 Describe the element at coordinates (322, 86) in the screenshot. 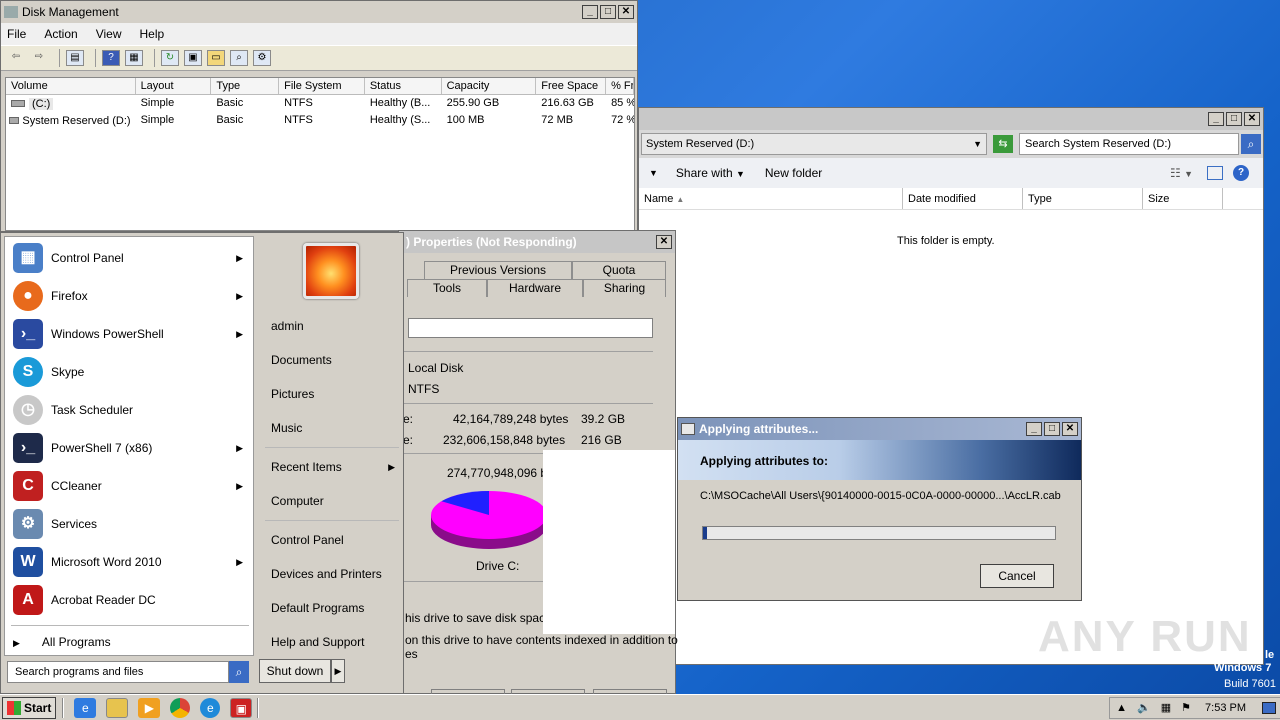

I see `col-filesystem: File System` at that location.